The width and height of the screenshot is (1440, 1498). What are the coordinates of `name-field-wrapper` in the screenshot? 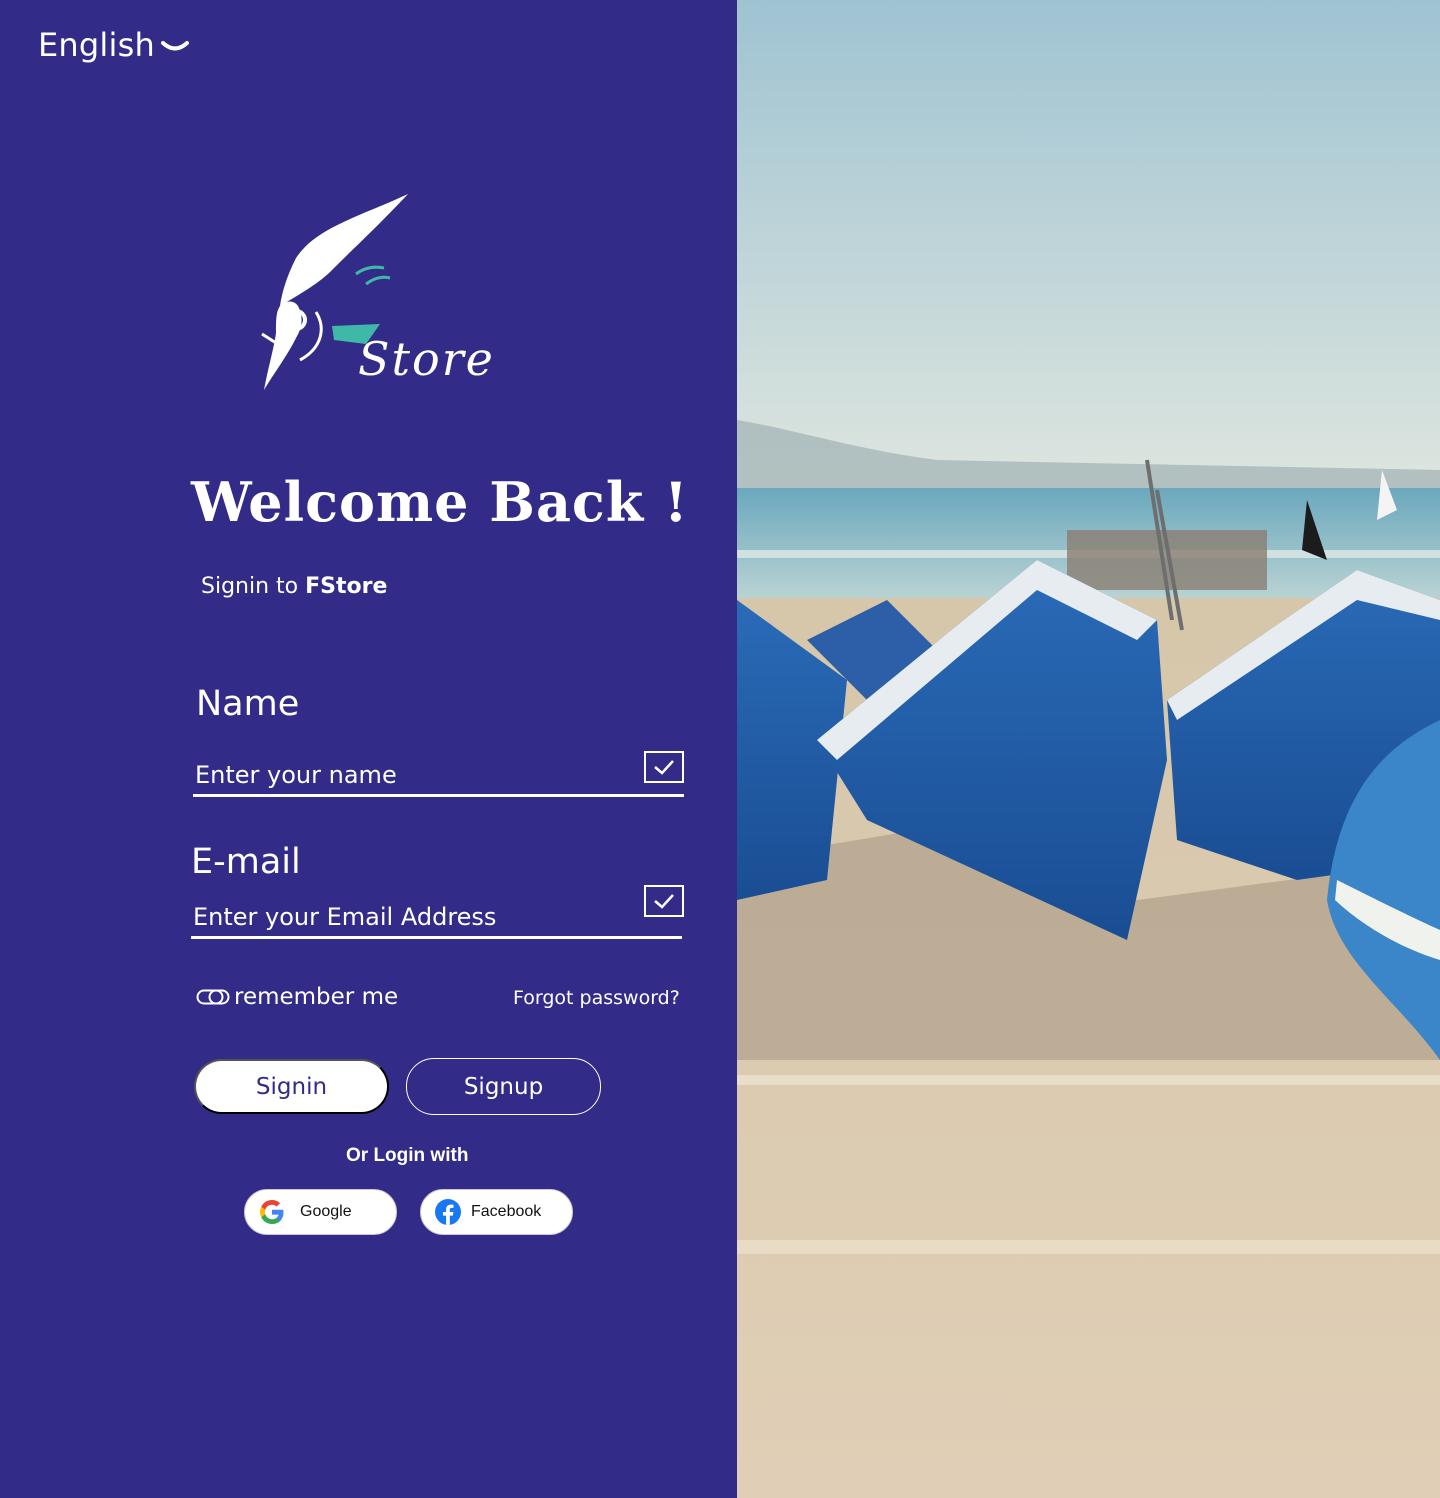 It's located at (438, 776).